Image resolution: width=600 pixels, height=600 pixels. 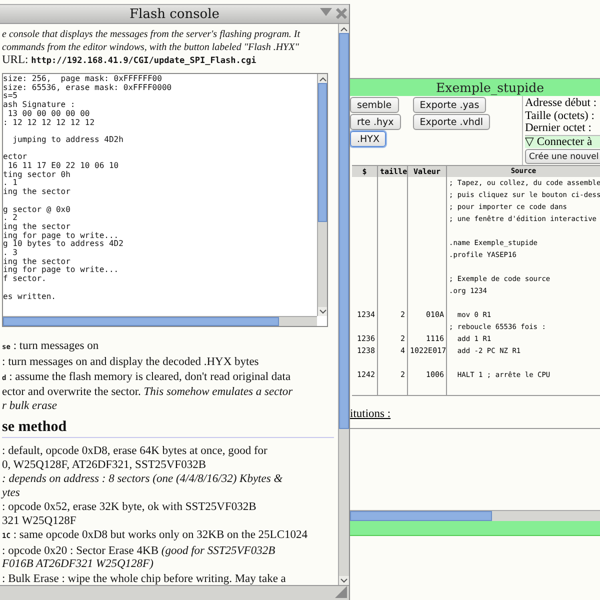 What do you see at coordinates (63, 244) in the screenshot?
I see `console-line: g 10 bytes to address 4D2` at bounding box center [63, 244].